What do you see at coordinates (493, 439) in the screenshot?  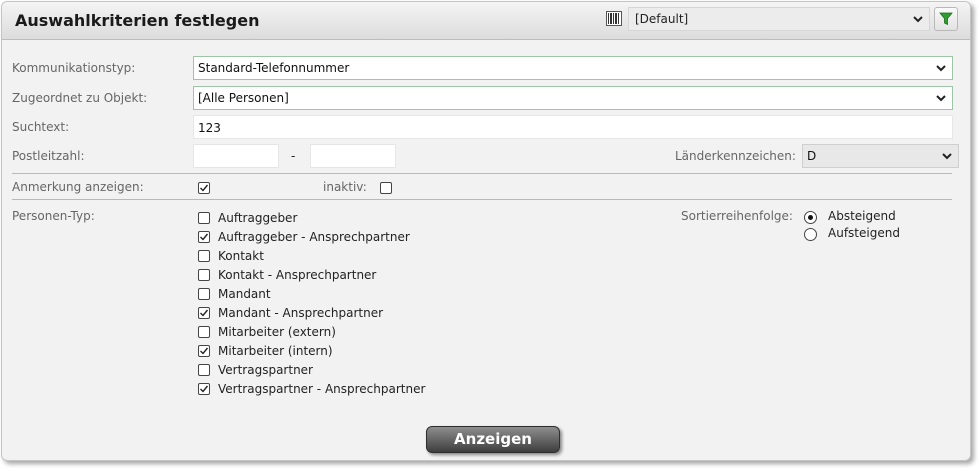 I see `anzeigen-button: Anzeigen` at bounding box center [493, 439].